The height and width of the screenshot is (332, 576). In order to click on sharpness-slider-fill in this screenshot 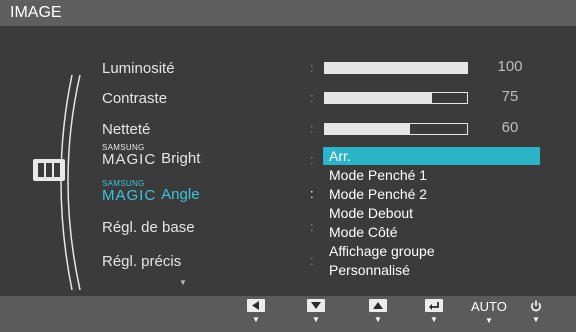, I will do `click(368, 129)`.